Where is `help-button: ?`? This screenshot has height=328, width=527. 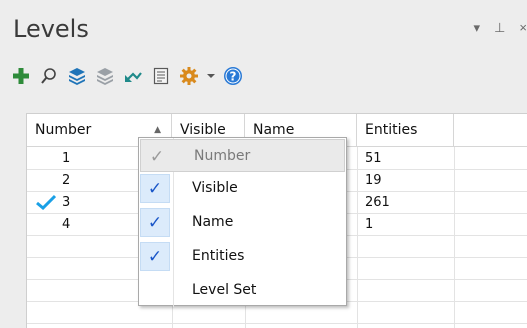
help-button: ? is located at coordinates (233, 76).